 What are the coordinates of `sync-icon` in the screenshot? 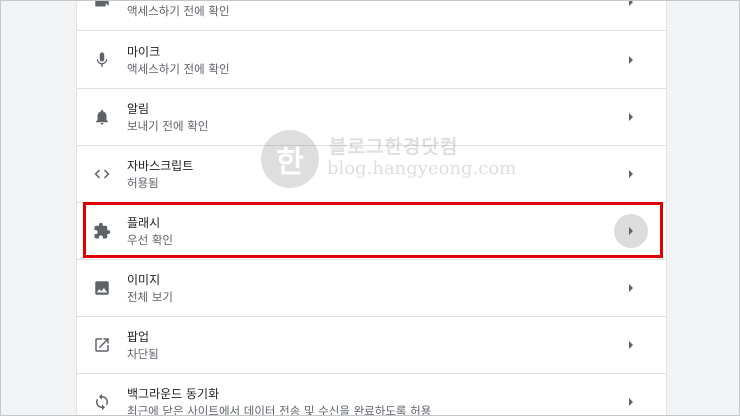 It's located at (102, 402).